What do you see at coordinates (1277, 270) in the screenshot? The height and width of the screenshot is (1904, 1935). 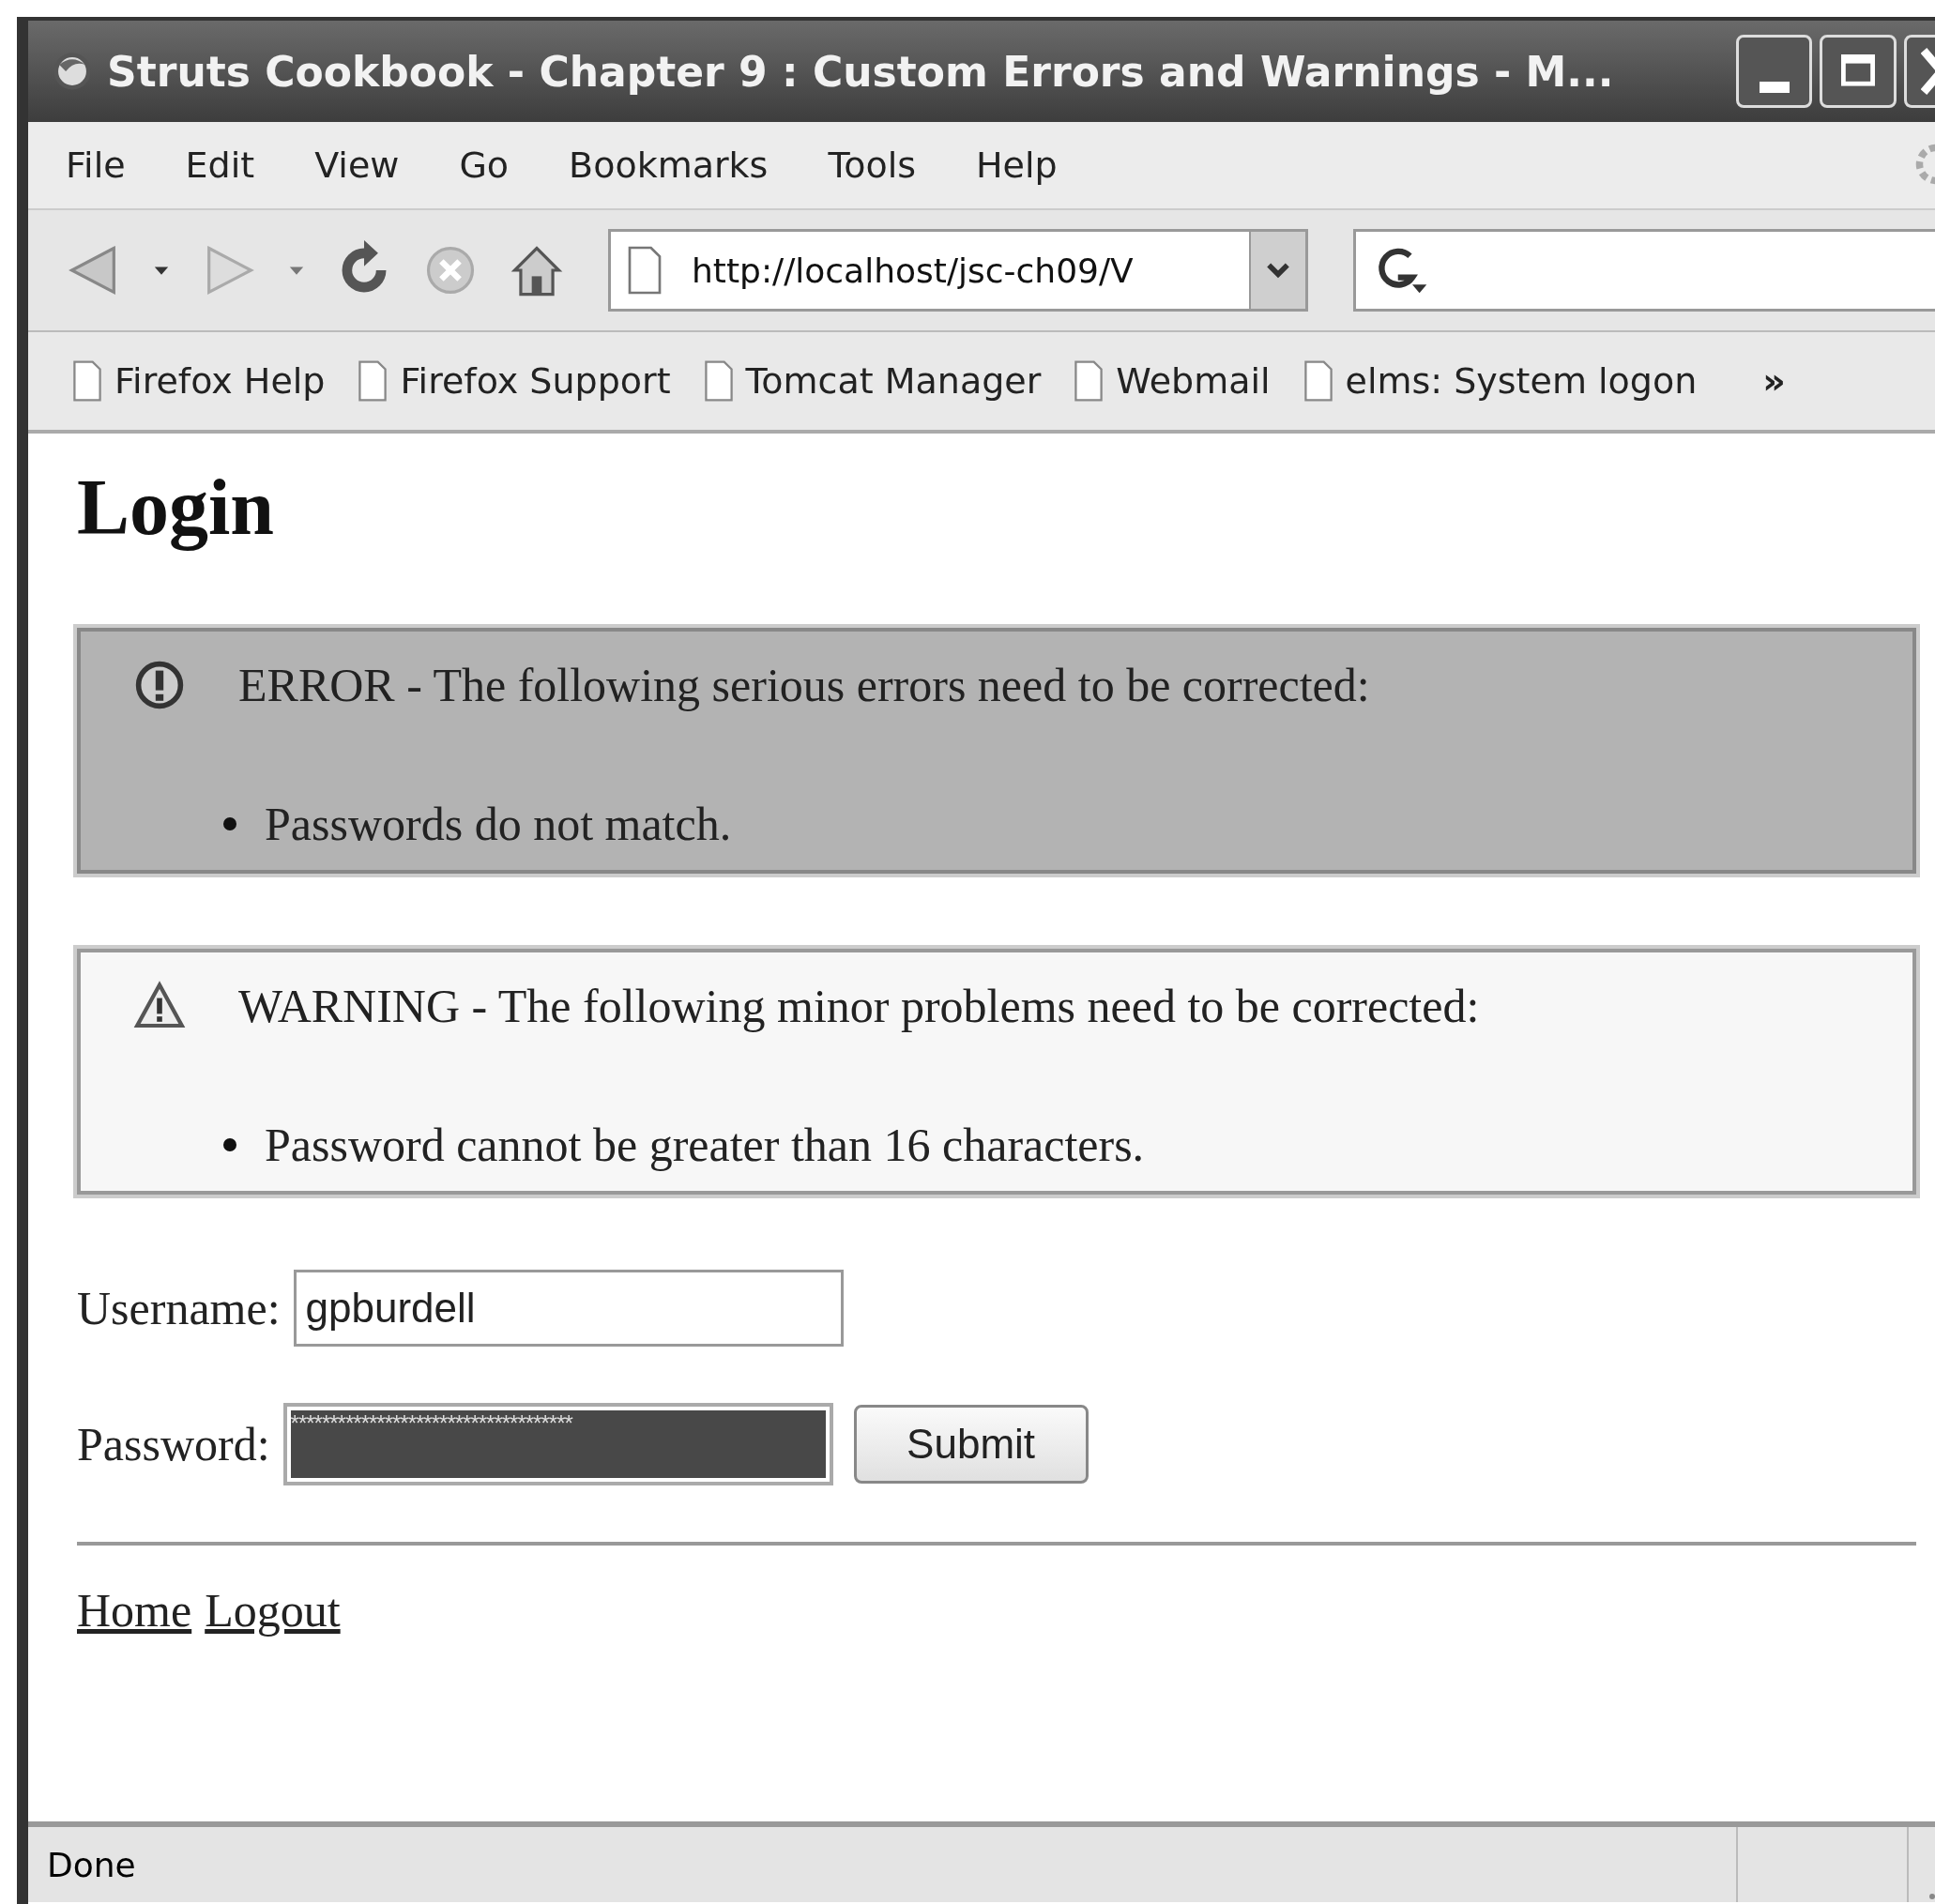 I see `dropdown-button` at bounding box center [1277, 270].